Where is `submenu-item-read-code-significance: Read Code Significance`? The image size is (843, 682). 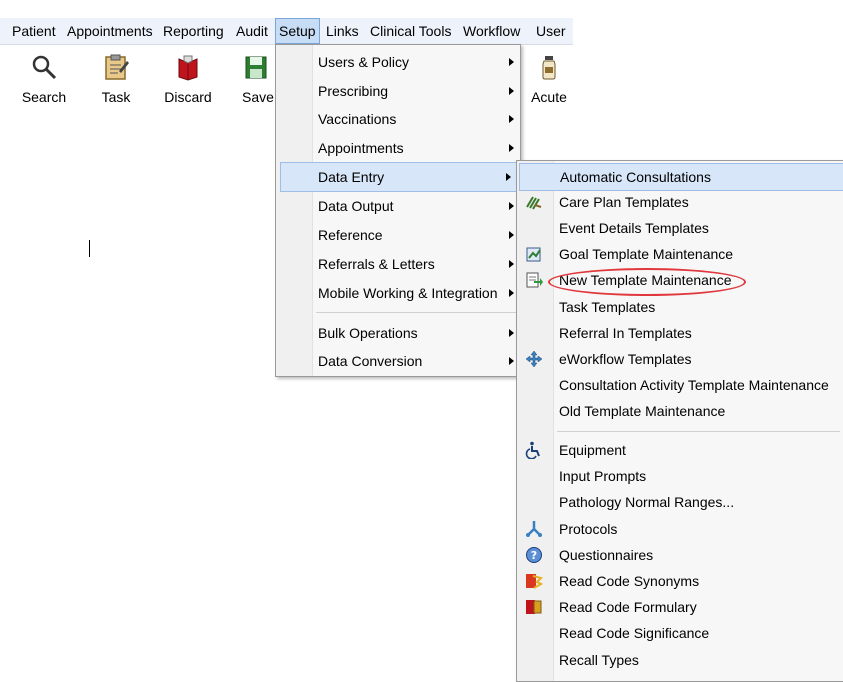 submenu-item-read-code-significance: Read Code Significance is located at coordinates (680, 633).